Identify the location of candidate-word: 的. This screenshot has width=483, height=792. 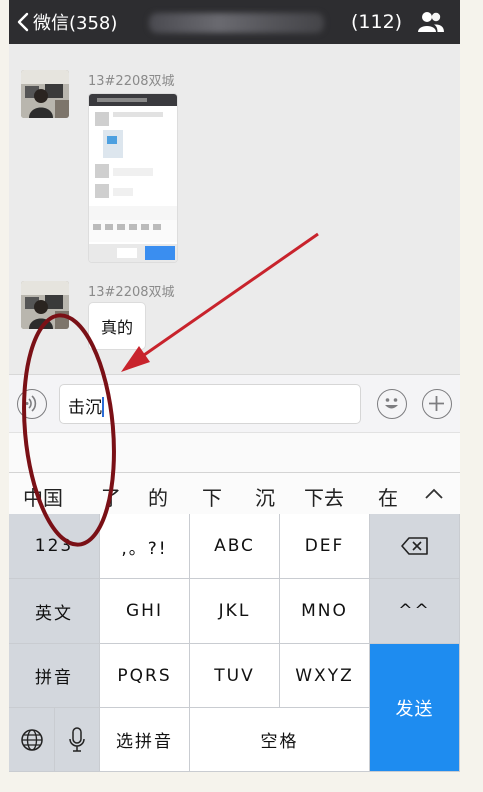
(158, 496).